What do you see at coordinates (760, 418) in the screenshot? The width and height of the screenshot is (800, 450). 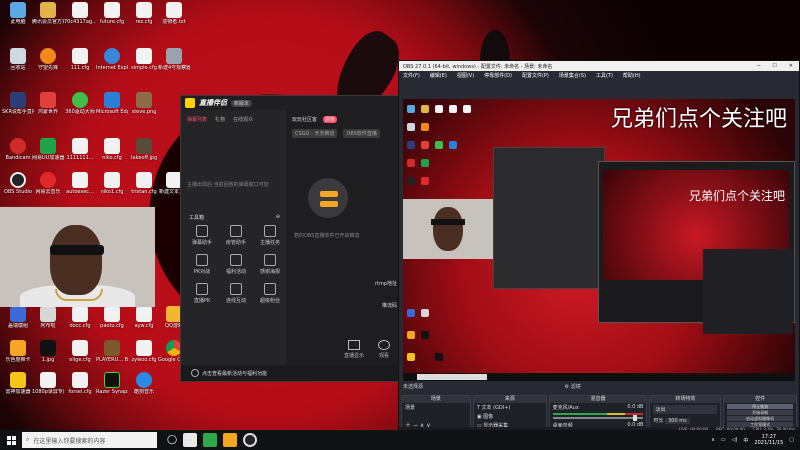 I see `virtual-camera-button: 启动虚拟摄像机` at bounding box center [760, 418].